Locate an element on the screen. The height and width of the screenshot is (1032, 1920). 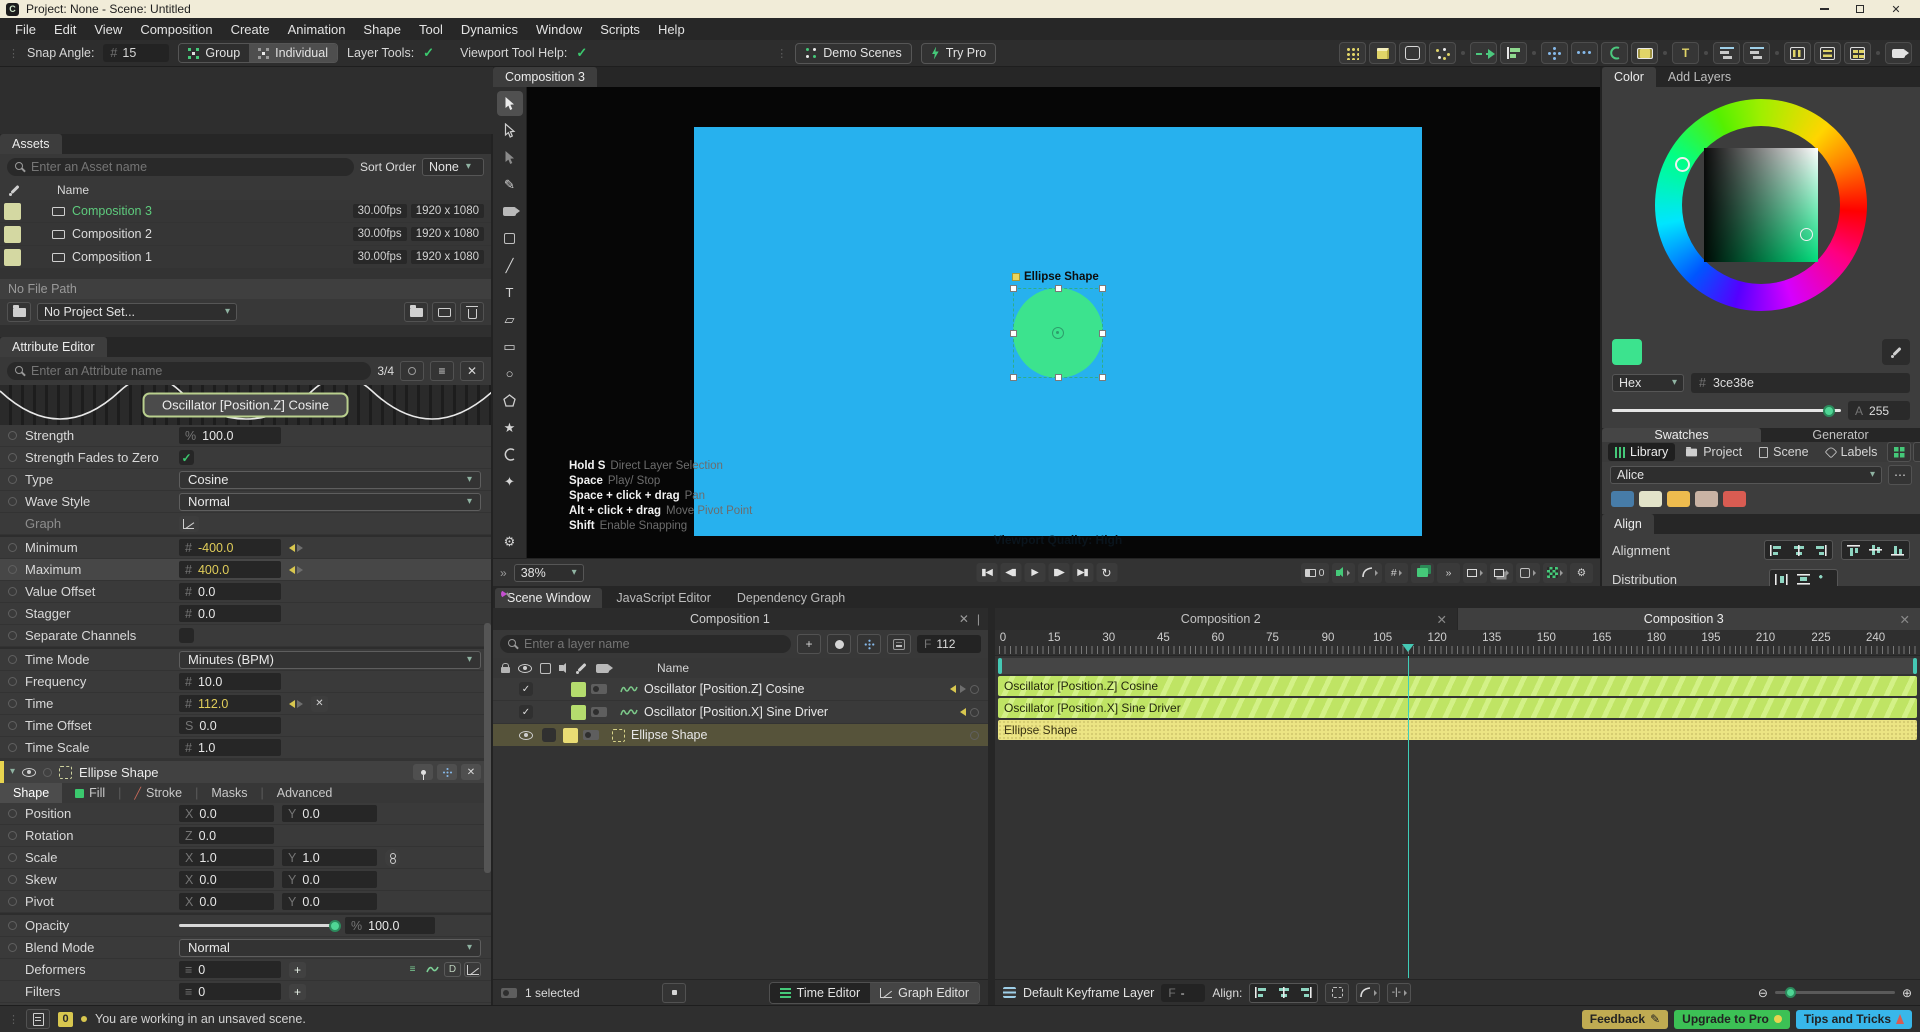
graph-button is located at coordinates (189, 523).